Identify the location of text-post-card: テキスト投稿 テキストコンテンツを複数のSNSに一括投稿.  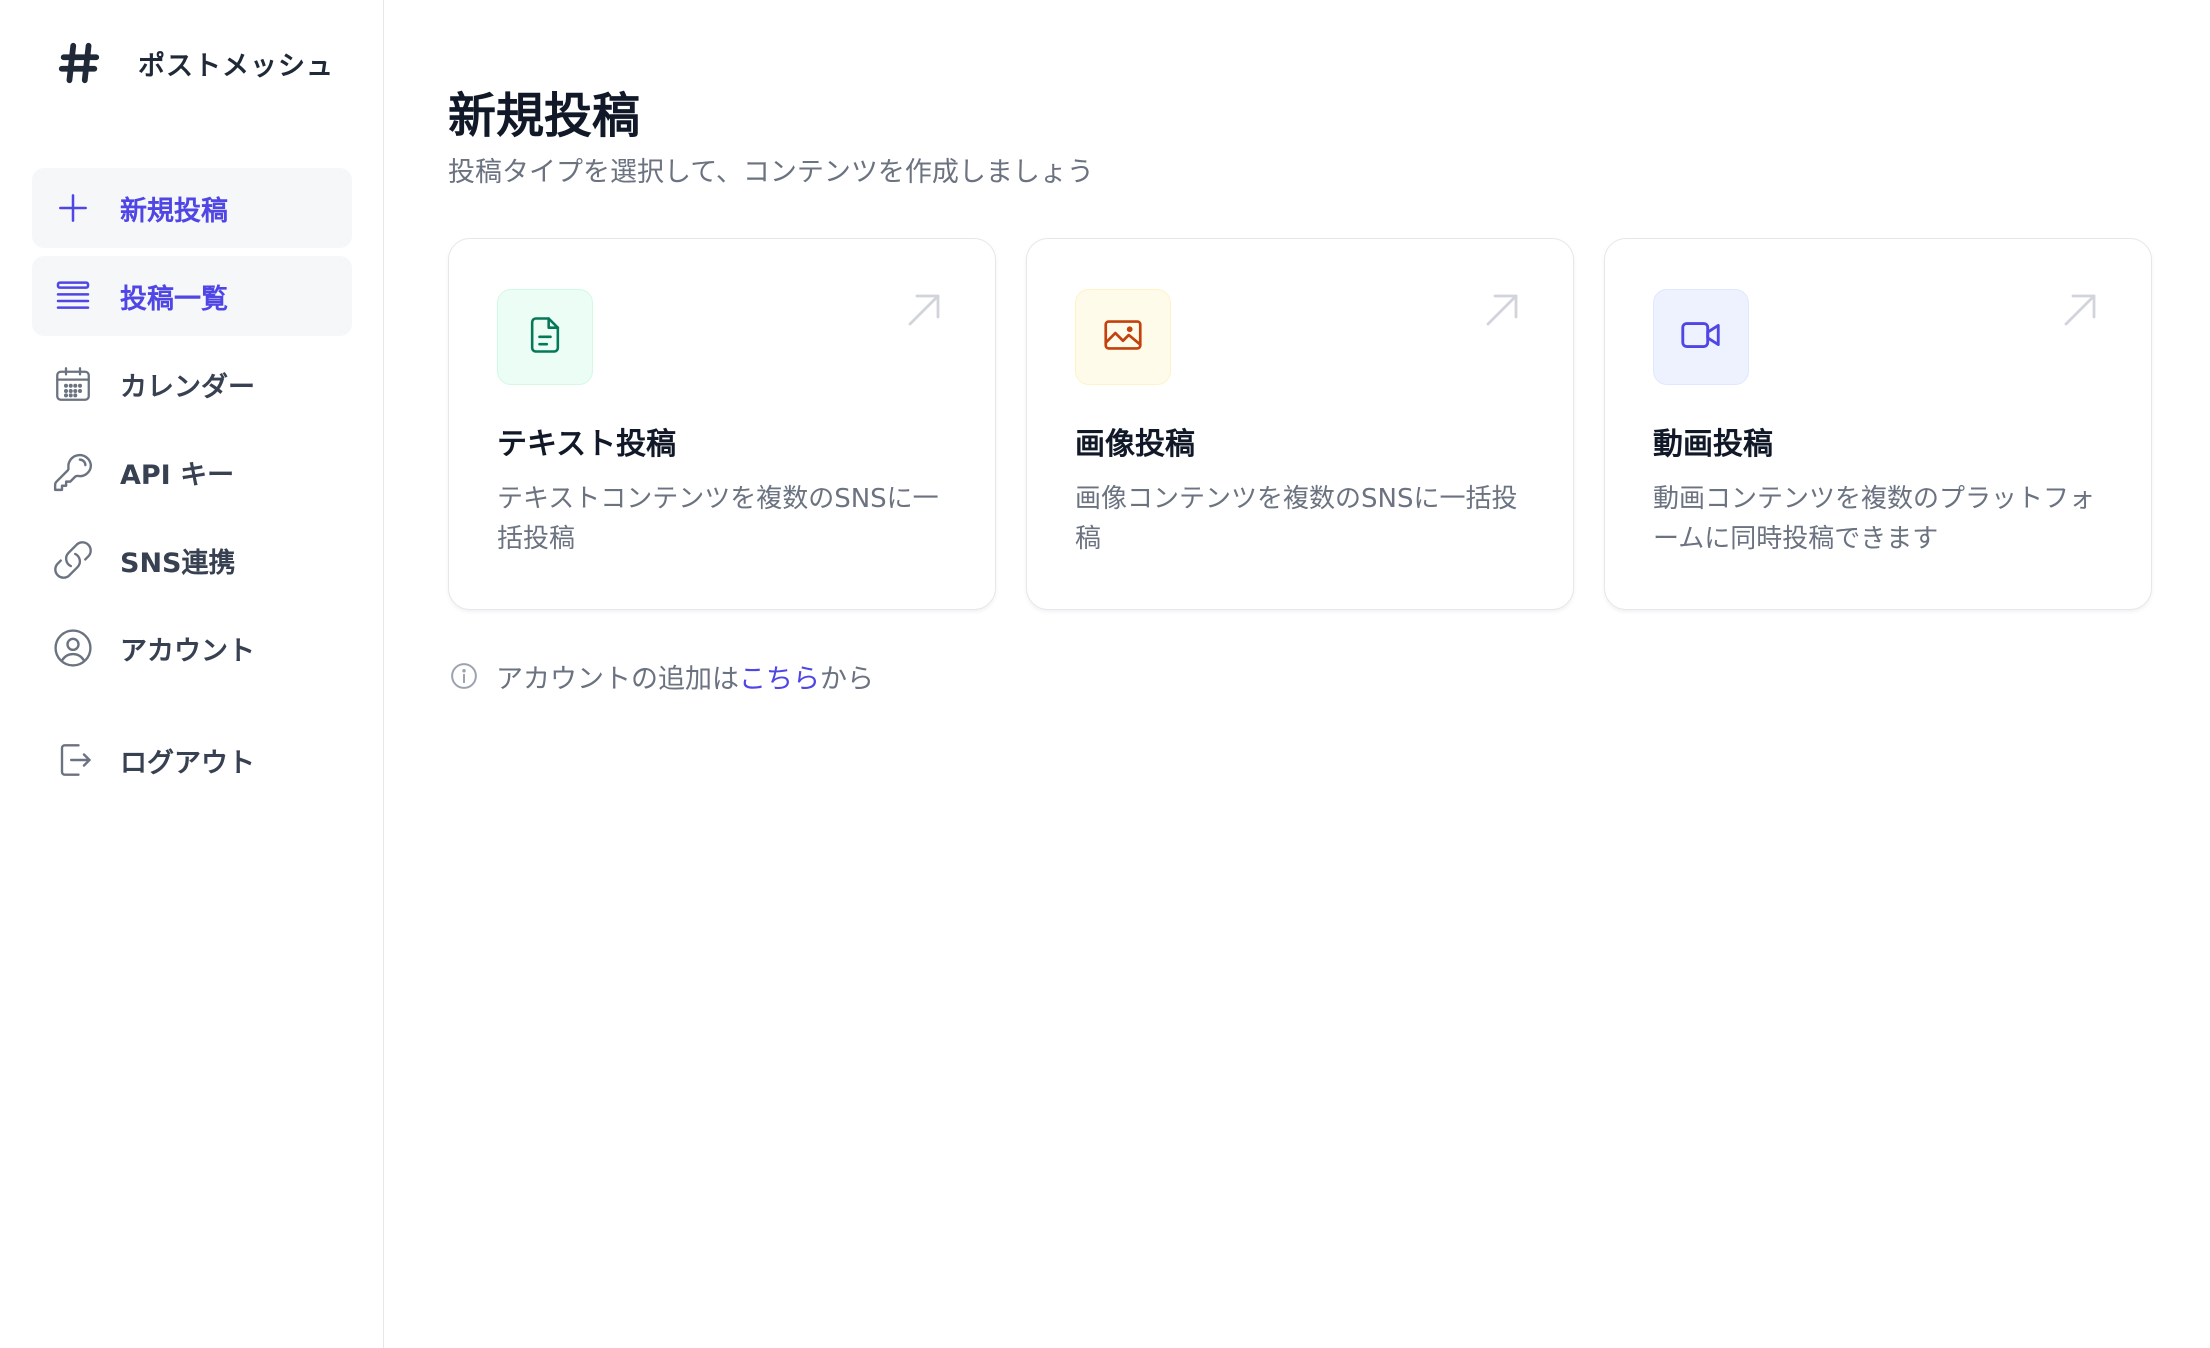
(722, 424).